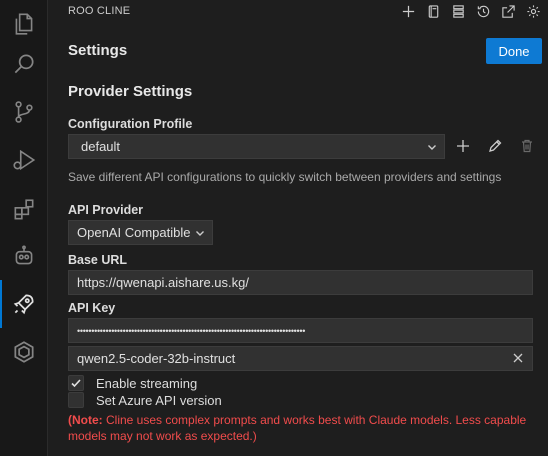 This screenshot has width=548, height=456. Describe the element at coordinates (24, 160) in the screenshot. I see `run-debug-icon` at that location.